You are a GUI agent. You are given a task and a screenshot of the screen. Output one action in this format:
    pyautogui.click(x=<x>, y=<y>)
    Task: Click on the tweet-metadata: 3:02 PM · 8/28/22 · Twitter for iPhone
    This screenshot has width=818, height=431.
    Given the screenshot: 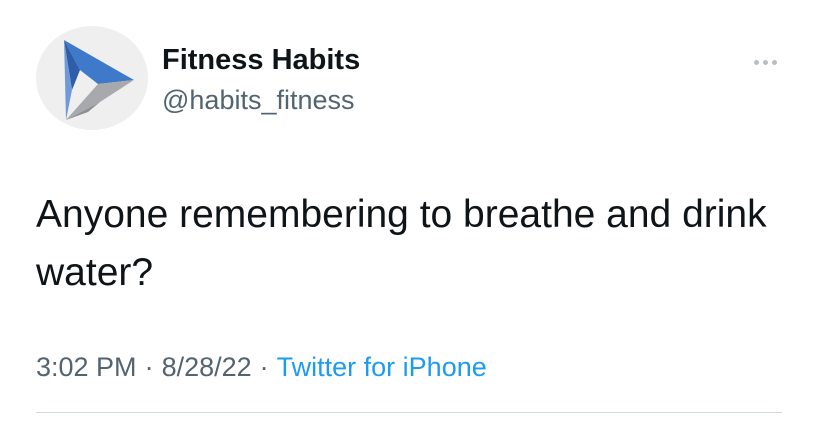 What is the action you would take?
    pyautogui.click(x=261, y=367)
    